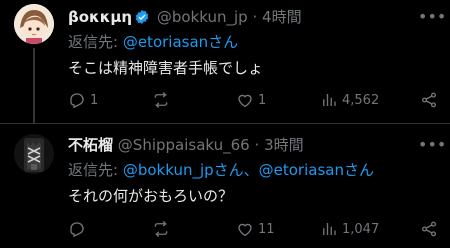  I want to click on tweet-header: βοκκμη @bokkun_jp · 4時間, so click(185, 18).